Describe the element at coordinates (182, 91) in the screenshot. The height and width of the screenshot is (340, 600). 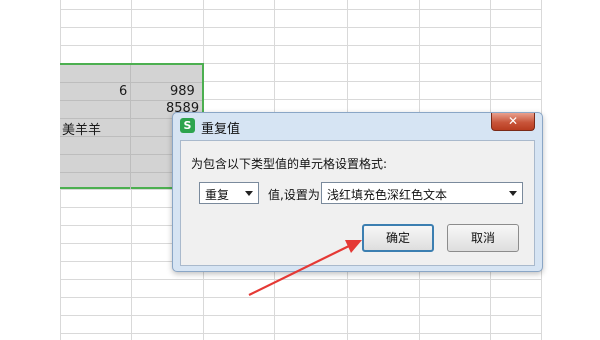
I see `cell-value: 989` at that location.